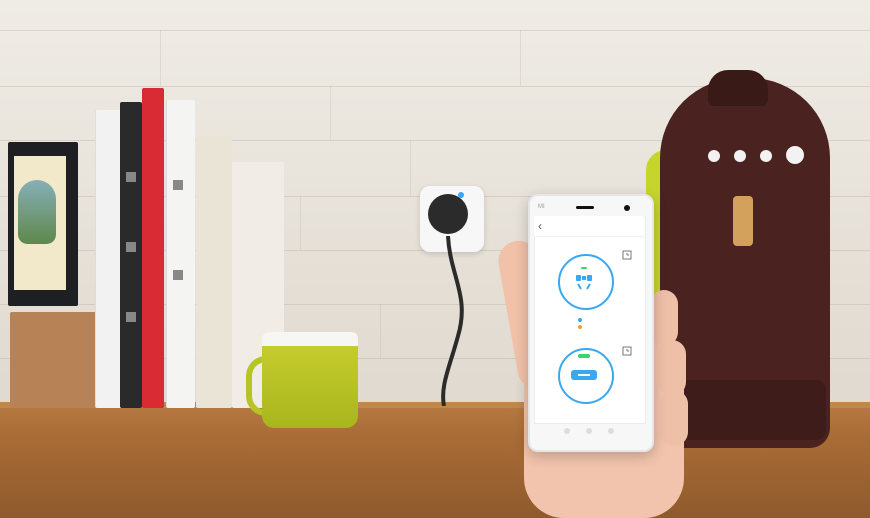 Image resolution: width=870 pixels, height=518 pixels. What do you see at coordinates (540, 226) in the screenshot?
I see `back-icon: ‹` at bounding box center [540, 226].